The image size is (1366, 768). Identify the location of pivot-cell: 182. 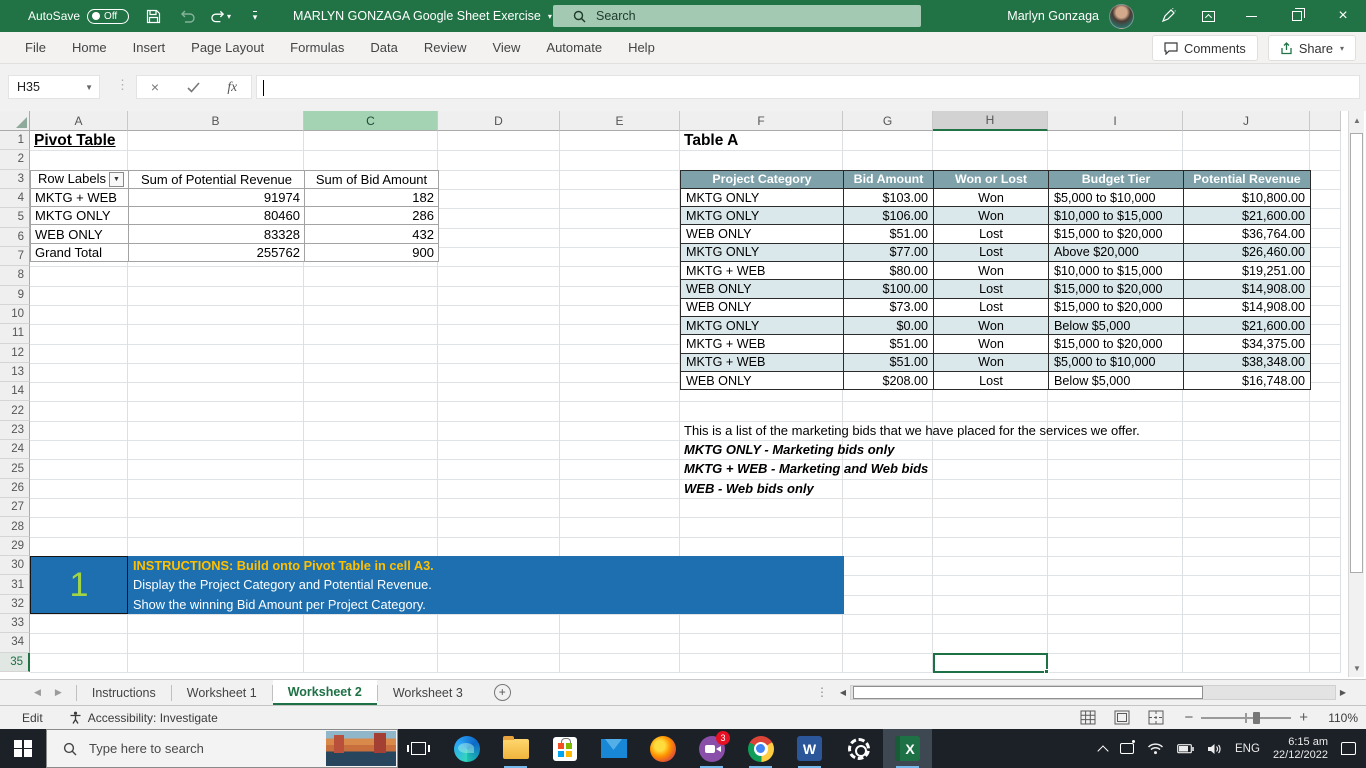
(371, 197).